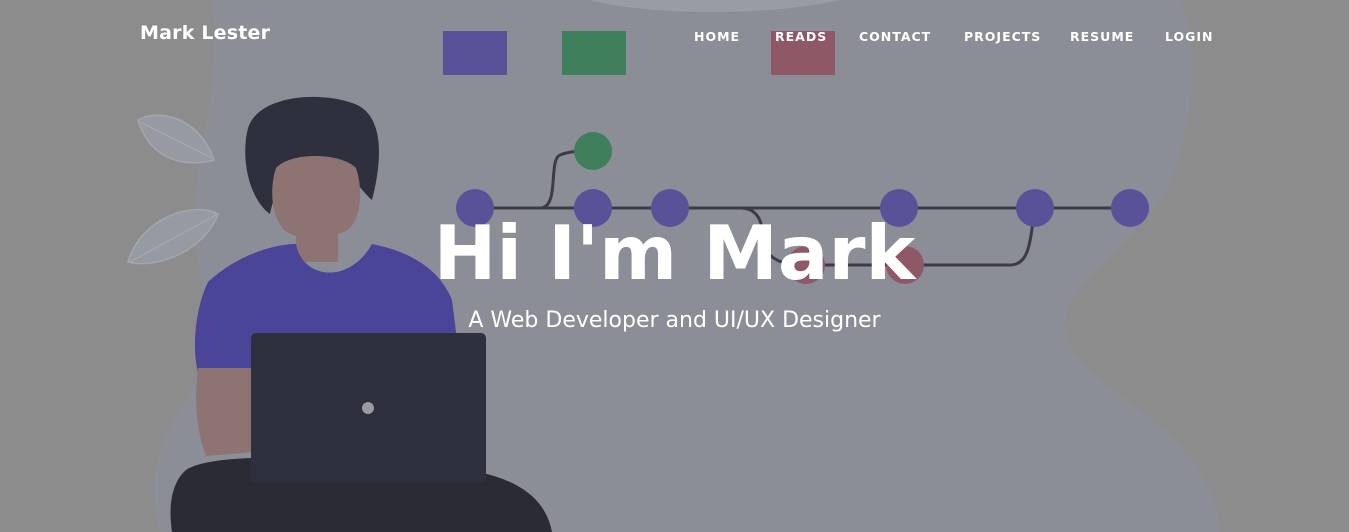  What do you see at coordinates (225, 412) in the screenshot?
I see `arm` at bounding box center [225, 412].